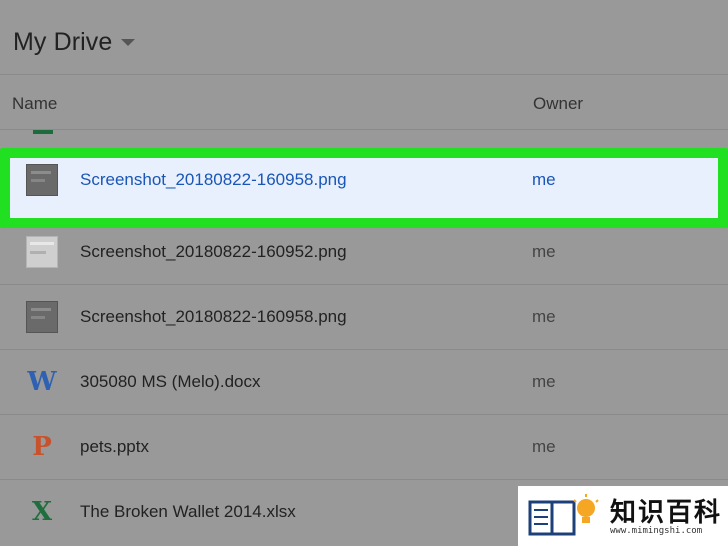 This screenshot has width=728, height=546. I want to click on file-name: 305080 MS (Melo).docx, so click(170, 382).